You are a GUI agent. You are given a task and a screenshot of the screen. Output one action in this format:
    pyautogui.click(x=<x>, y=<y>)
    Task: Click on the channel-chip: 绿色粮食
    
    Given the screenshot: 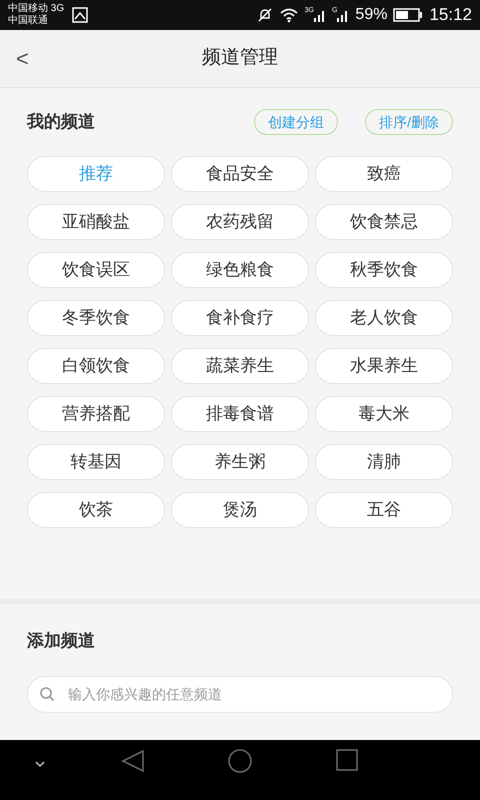 What is the action you would take?
    pyautogui.click(x=240, y=270)
    